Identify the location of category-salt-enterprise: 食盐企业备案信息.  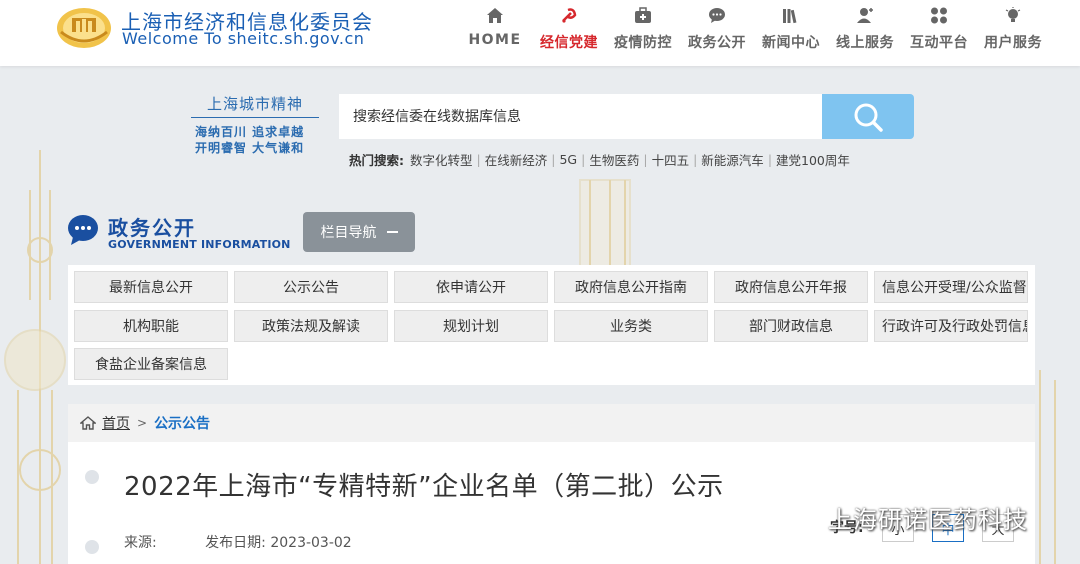
(151, 364).